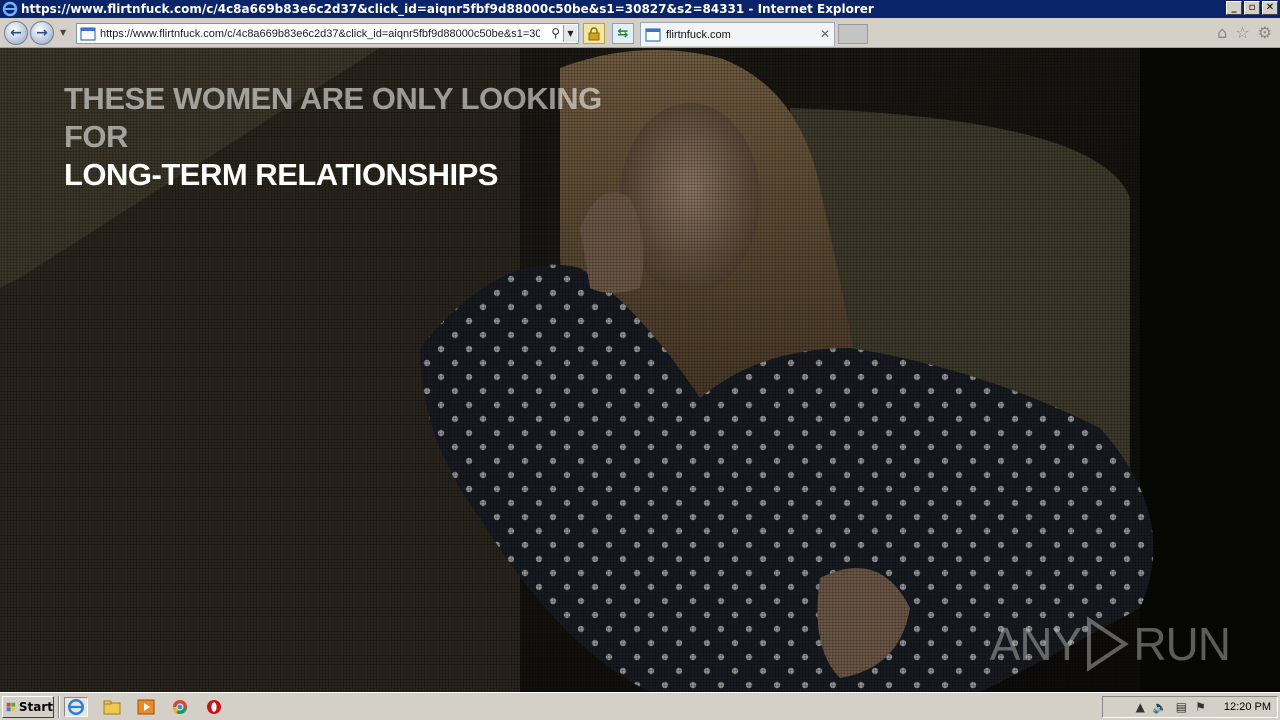 The width and height of the screenshot is (1280, 720). What do you see at coordinates (35, 707) in the screenshot?
I see `start-label: Start` at bounding box center [35, 707].